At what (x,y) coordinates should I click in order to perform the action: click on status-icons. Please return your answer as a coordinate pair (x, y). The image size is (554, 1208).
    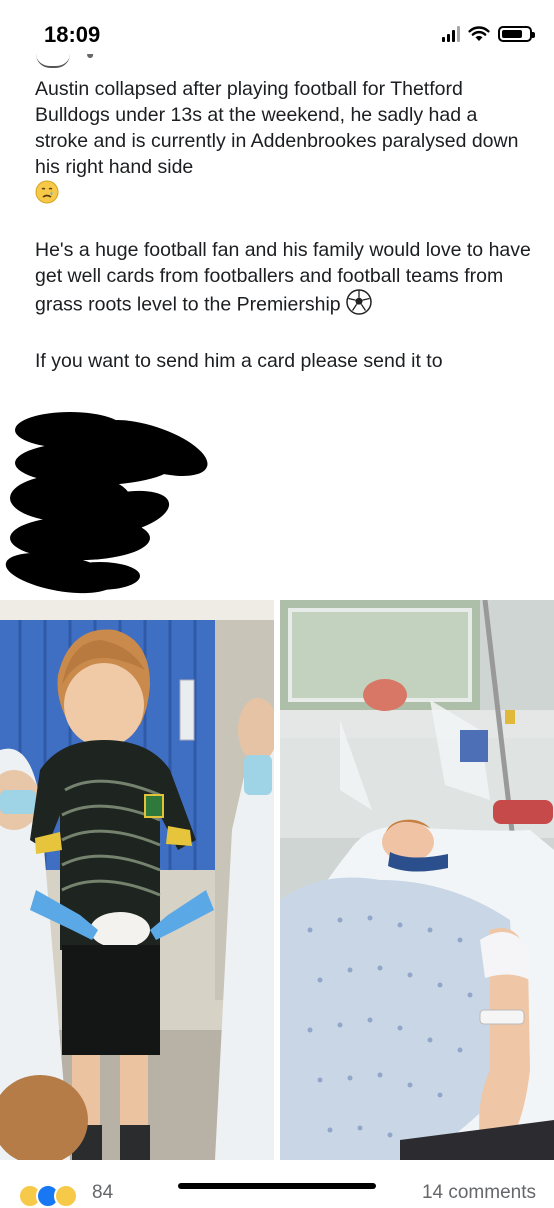
    Looking at the image, I should click on (488, 34).